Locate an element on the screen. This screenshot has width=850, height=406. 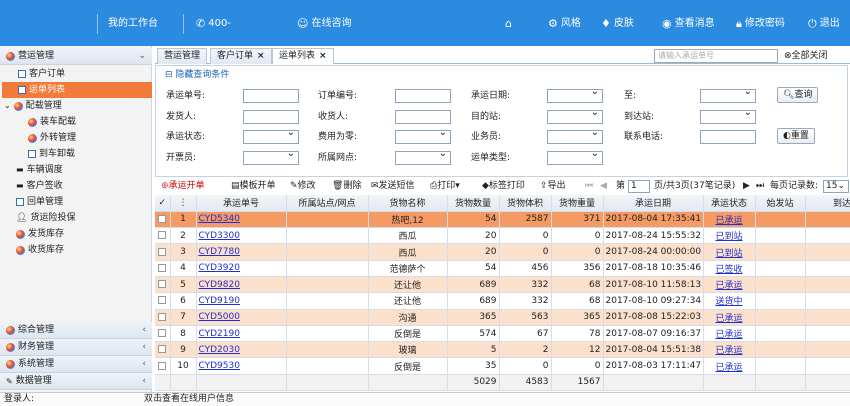
order-no-input is located at coordinates (423, 96).